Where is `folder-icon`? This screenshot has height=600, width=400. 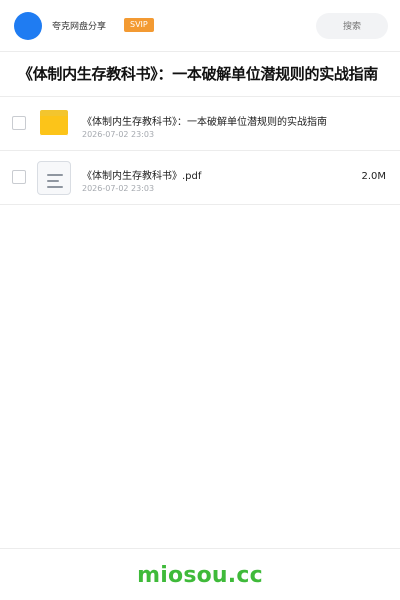
folder-icon is located at coordinates (54, 123).